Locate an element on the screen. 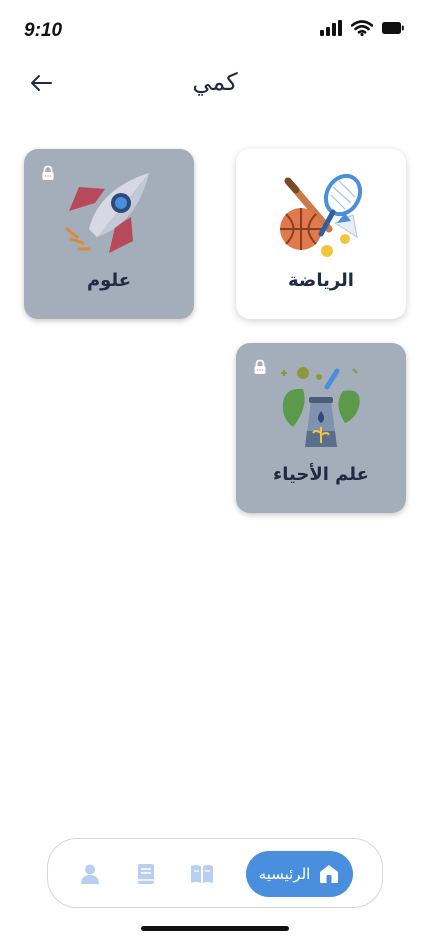 This screenshot has width=430, height=940. category-label: الرياضة is located at coordinates (321, 280).